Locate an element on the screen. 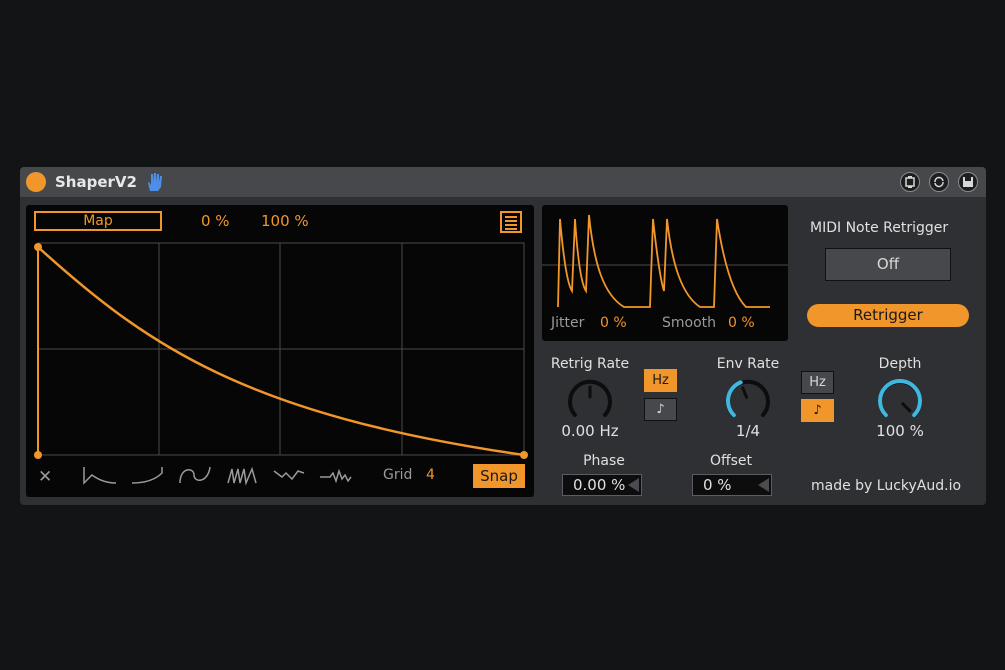 This screenshot has width=1005, height=670. offset-value: 0 % is located at coordinates (717, 485).